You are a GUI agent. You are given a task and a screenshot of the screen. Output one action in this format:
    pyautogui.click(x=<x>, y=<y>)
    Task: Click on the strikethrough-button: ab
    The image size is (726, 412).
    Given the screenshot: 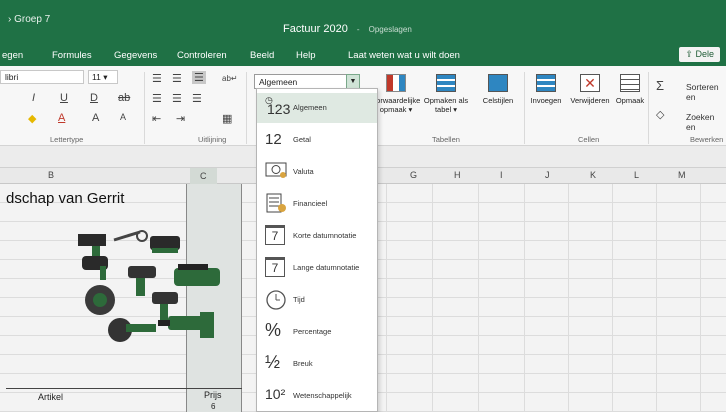 What is the action you would take?
    pyautogui.click(x=124, y=98)
    